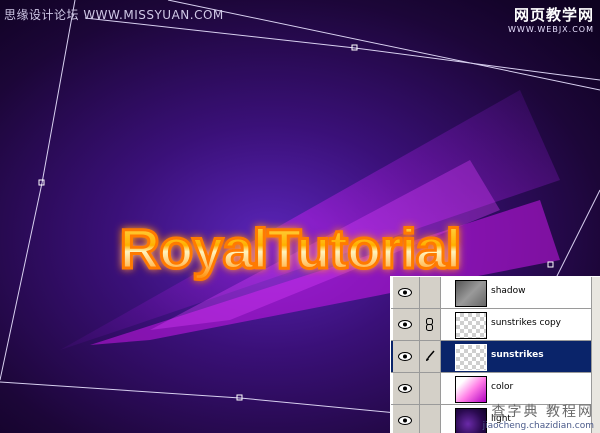 This screenshot has width=600, height=433. Describe the element at coordinates (553, 15) in the screenshot. I see `watermark-top-right-title: 网页教学网` at that location.